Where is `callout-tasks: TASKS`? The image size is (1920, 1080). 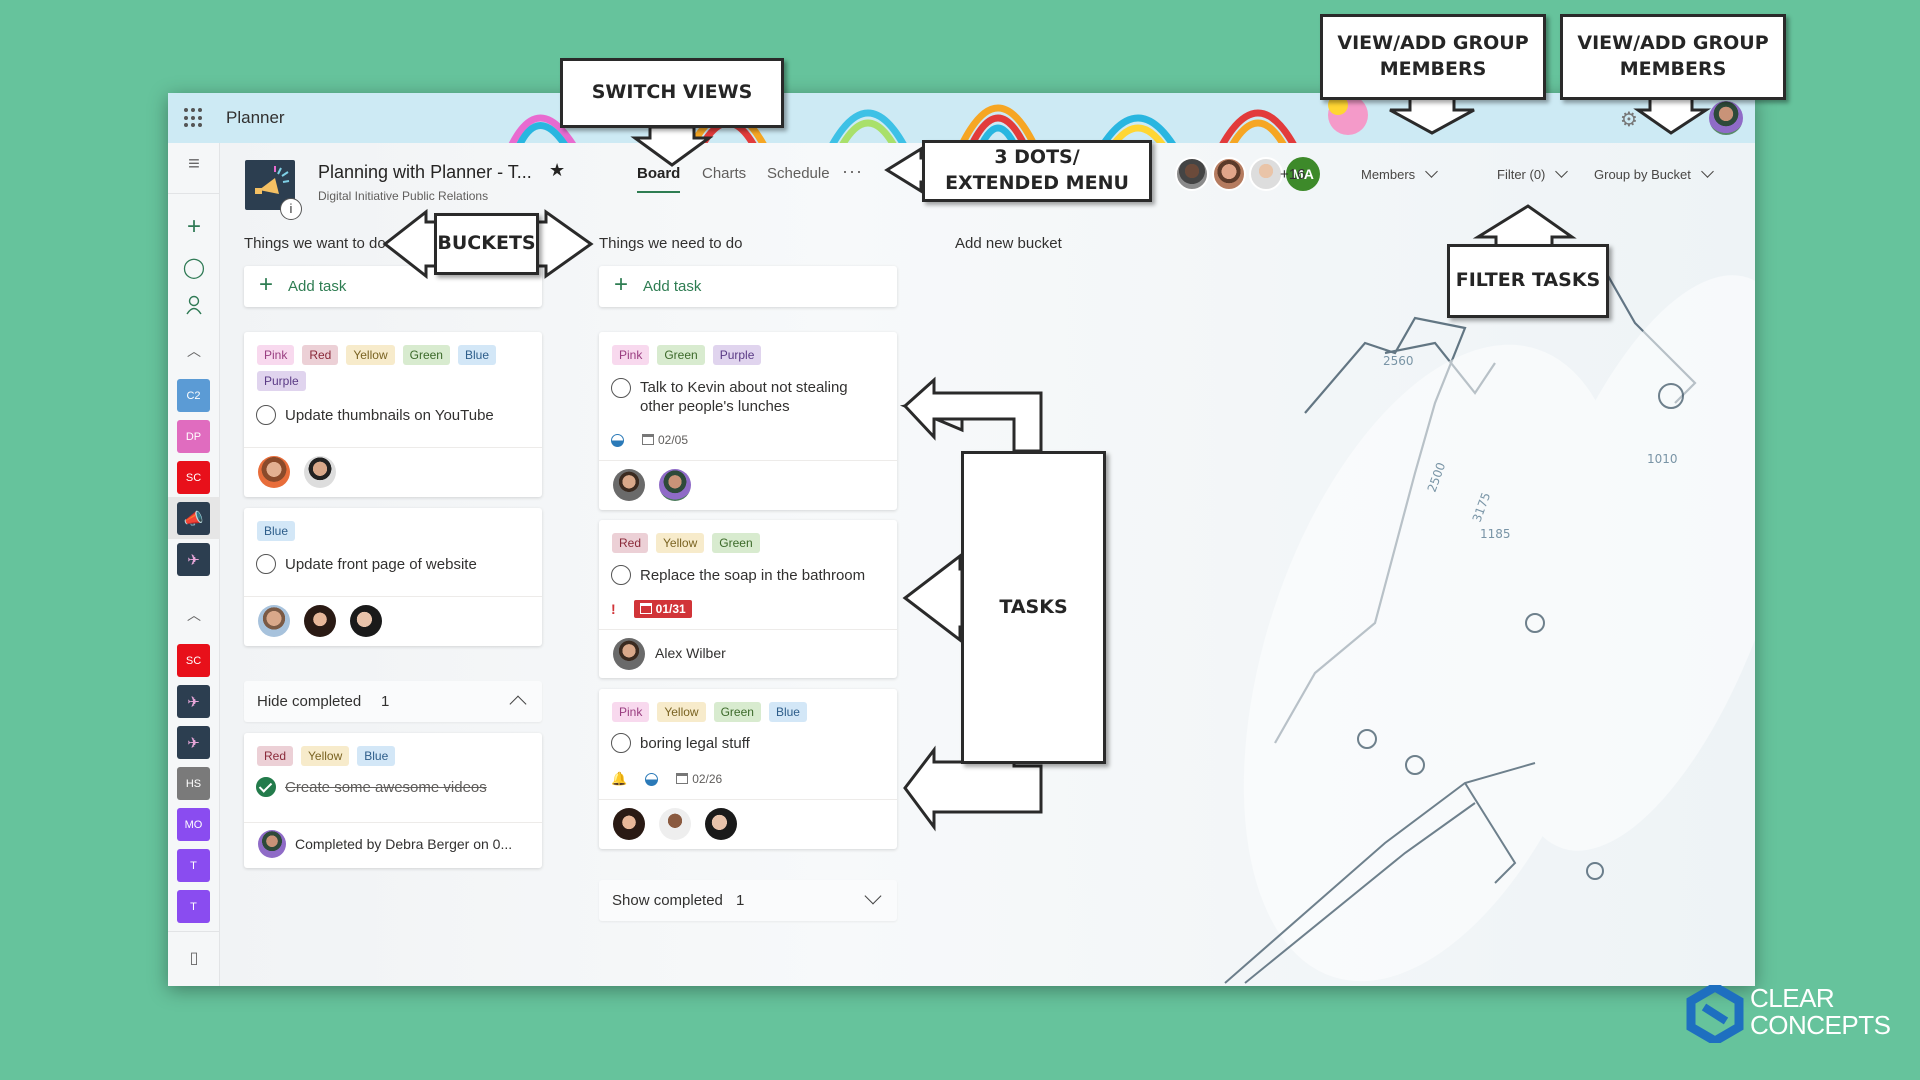
callout-tasks: TASKS is located at coordinates (1033, 607).